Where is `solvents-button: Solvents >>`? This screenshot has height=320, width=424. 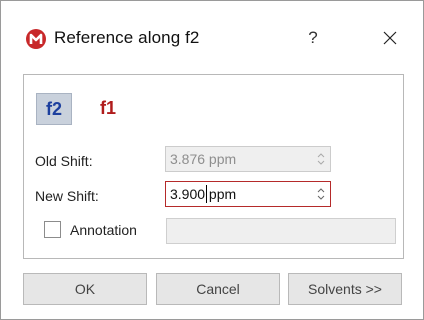 solvents-button: Solvents >> is located at coordinates (345, 289).